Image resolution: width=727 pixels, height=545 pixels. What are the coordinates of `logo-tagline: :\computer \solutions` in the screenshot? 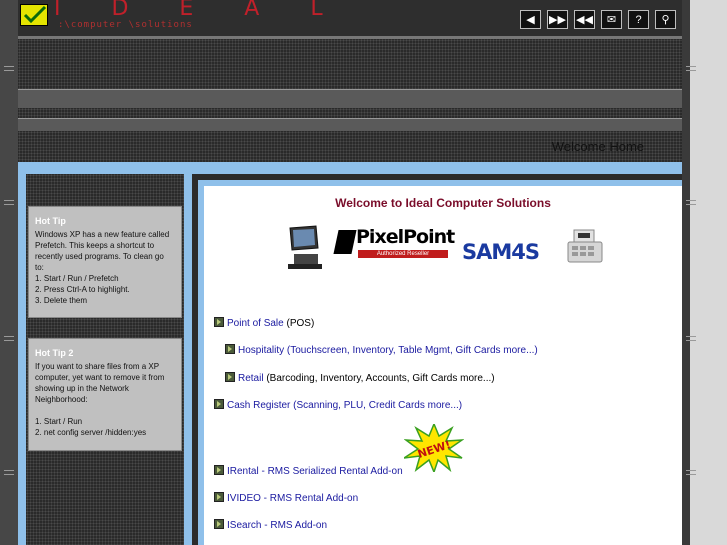 It's located at (125, 25).